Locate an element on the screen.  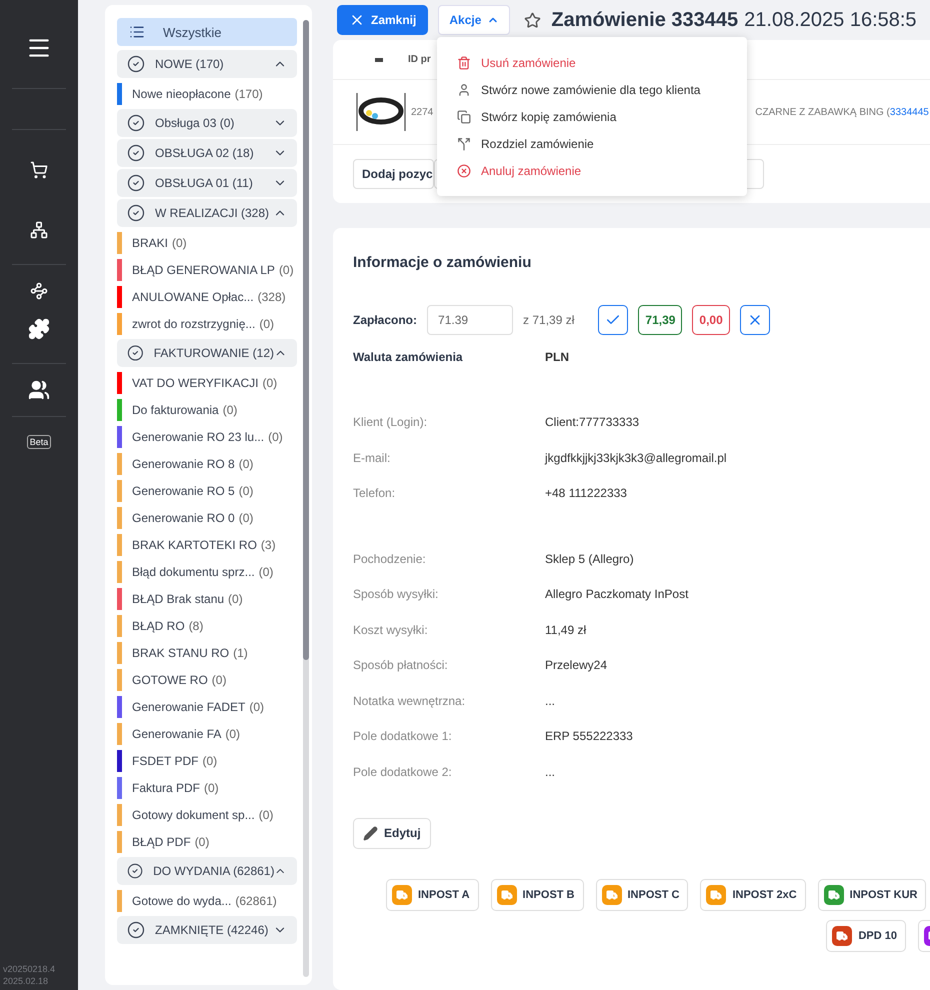
status-count: (8) is located at coordinates (196, 625).